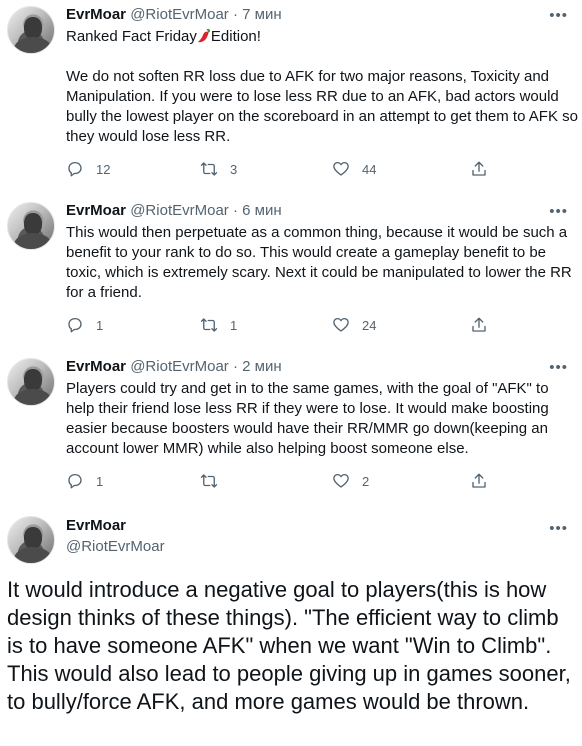  I want to click on tweet-header: EvrMoar @RiotEvrMoar · 2 мин, so click(174, 367).